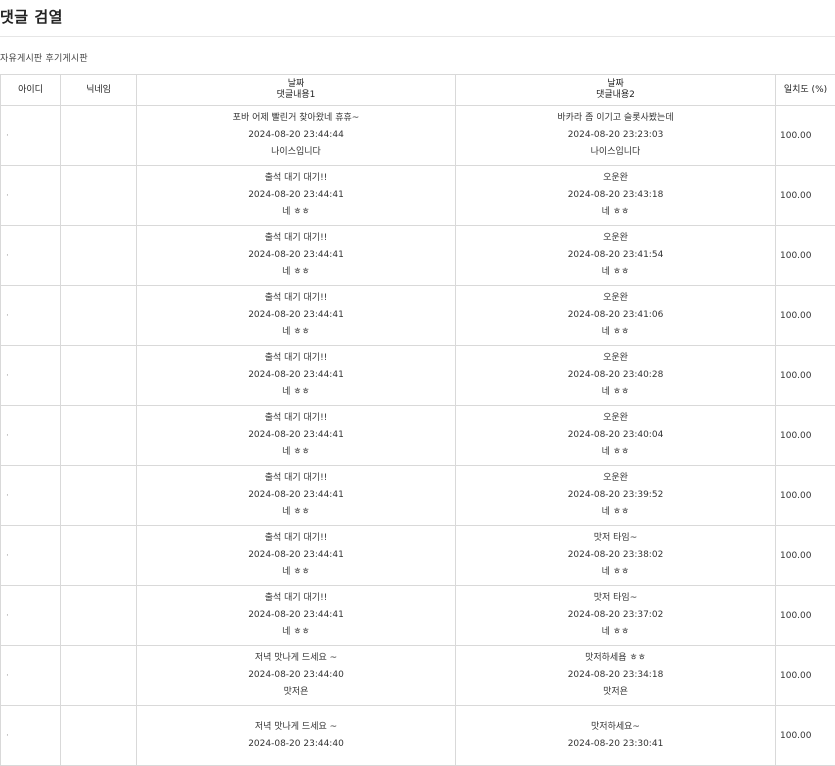 This screenshot has height=766, width=835. I want to click on row-comment2: 맛저하세욥 ㅎㅎ2024-08-20 23:34:18맛저욘, so click(616, 676).